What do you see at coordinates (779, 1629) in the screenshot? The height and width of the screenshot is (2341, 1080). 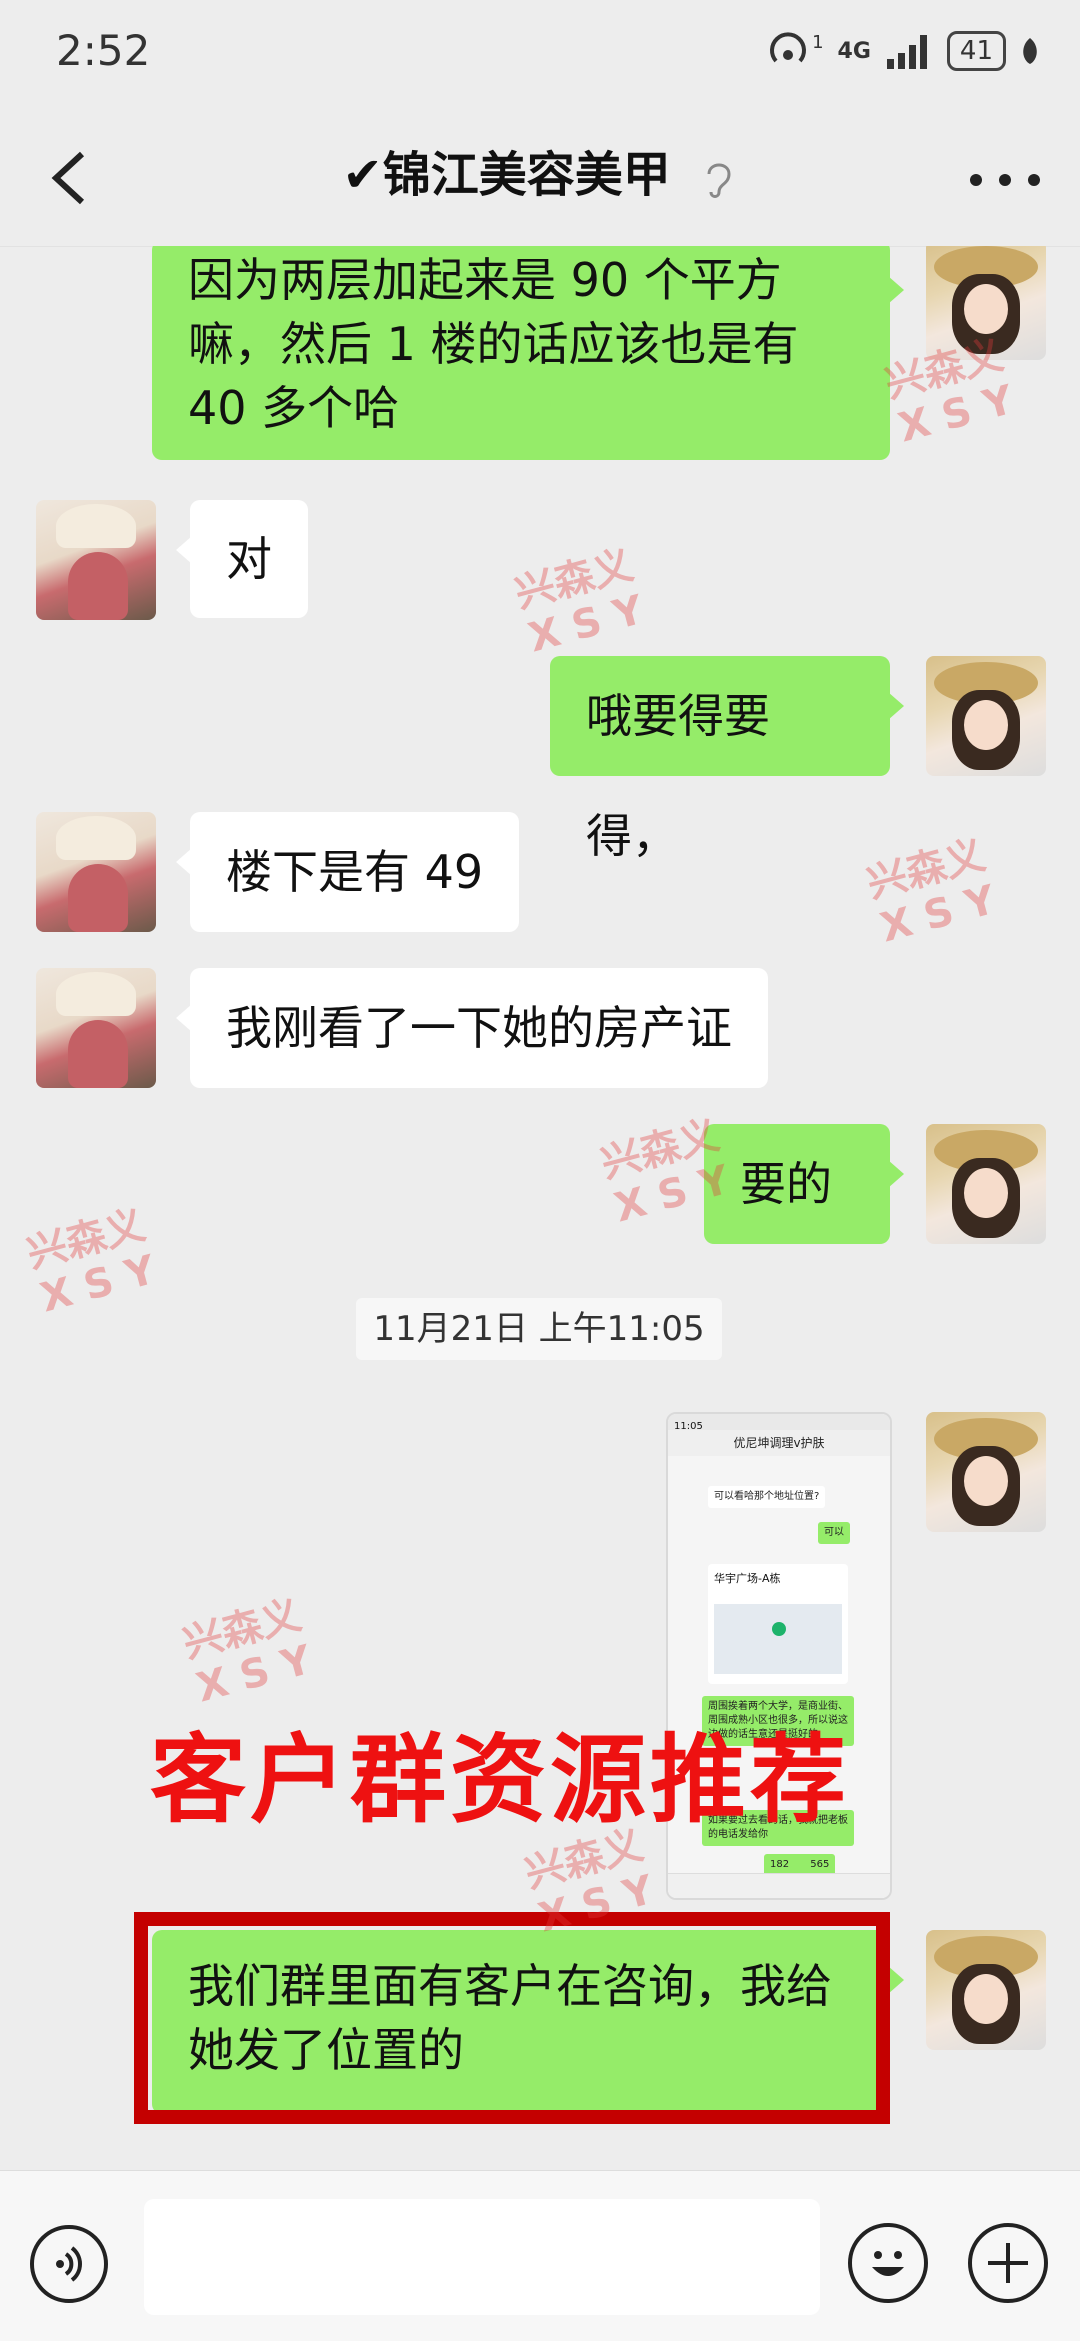 I see `map-pin-icon` at bounding box center [779, 1629].